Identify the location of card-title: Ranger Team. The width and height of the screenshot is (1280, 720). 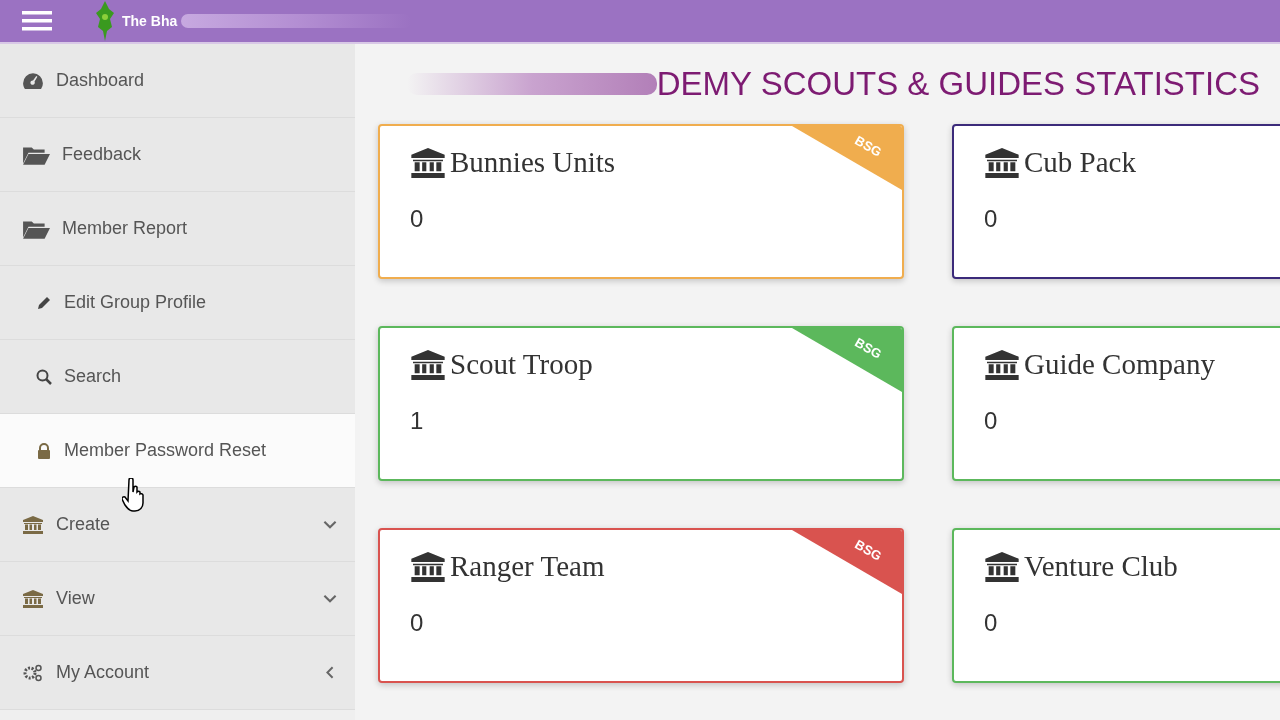
(527, 566).